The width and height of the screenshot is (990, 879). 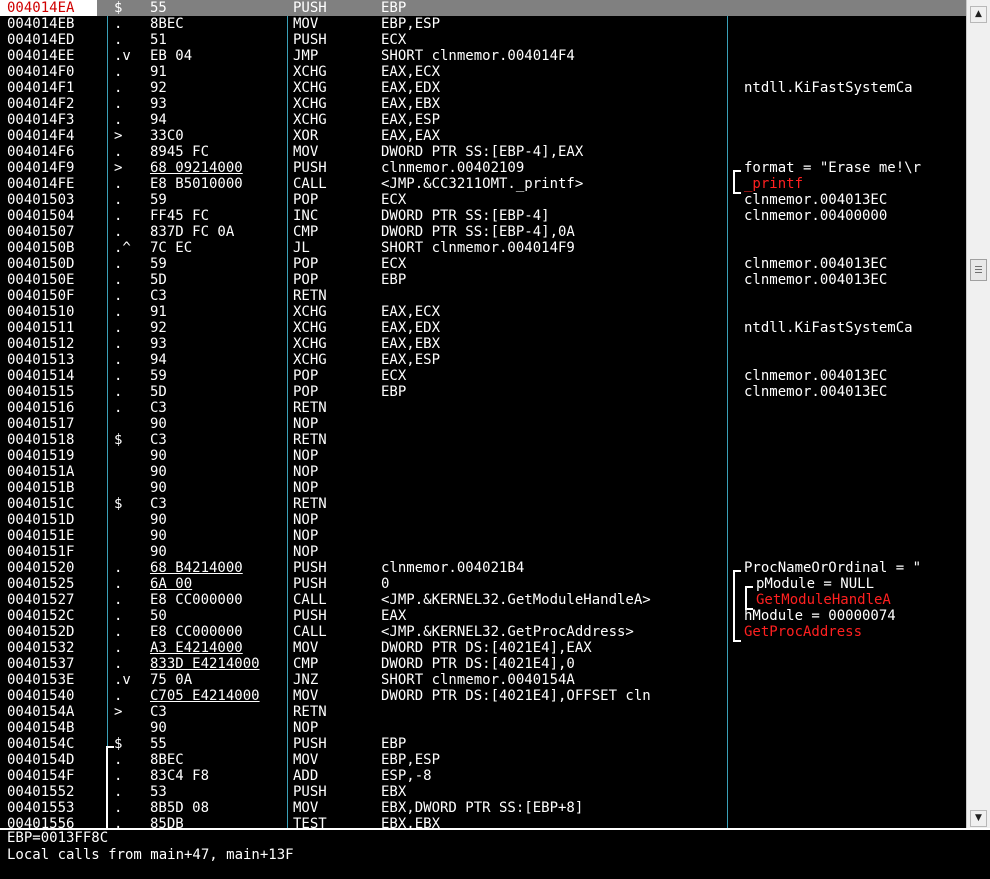 What do you see at coordinates (737, 606) in the screenshot?
I see `comment-bracket` at bounding box center [737, 606].